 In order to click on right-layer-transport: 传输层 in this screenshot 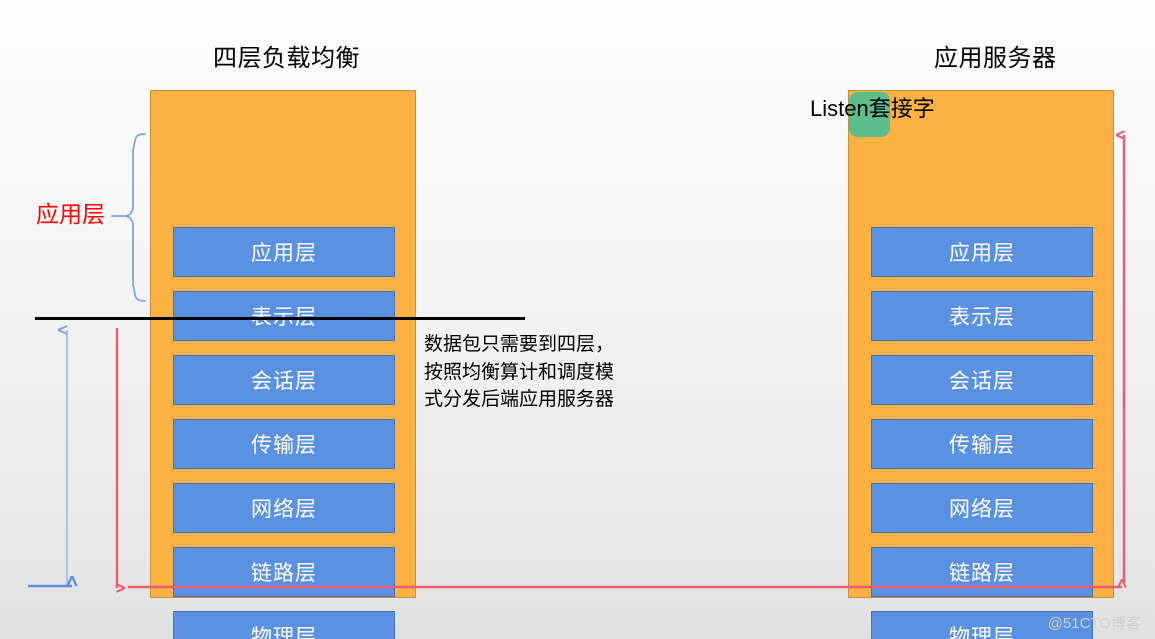, I will do `click(982, 444)`.